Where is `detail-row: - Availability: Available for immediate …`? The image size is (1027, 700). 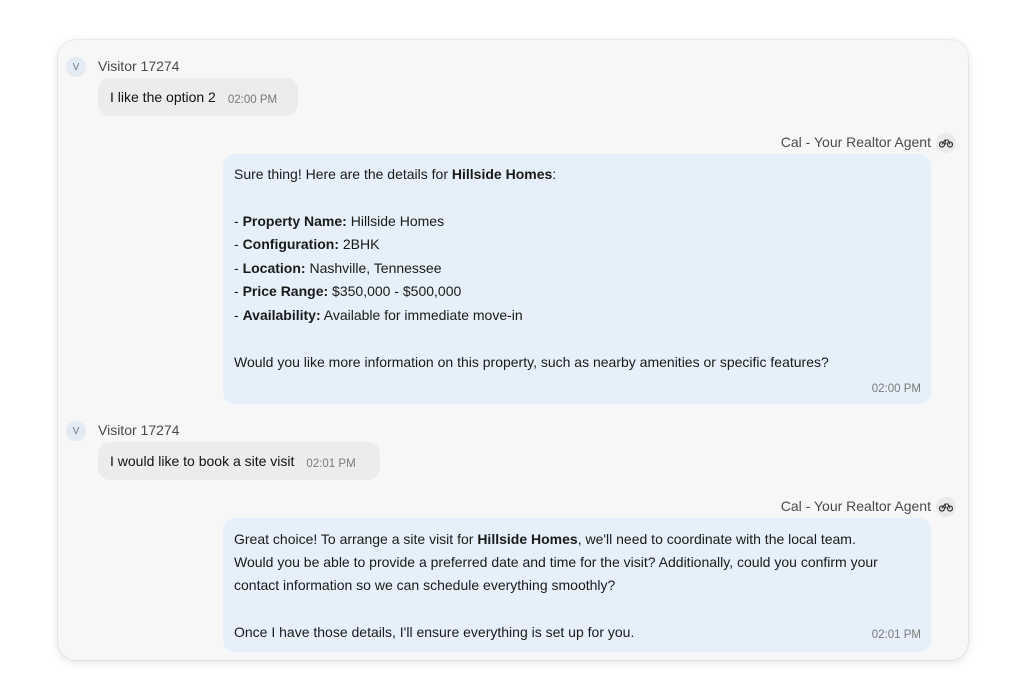
detail-row: - Availability: Available for immediate … is located at coordinates (378, 315).